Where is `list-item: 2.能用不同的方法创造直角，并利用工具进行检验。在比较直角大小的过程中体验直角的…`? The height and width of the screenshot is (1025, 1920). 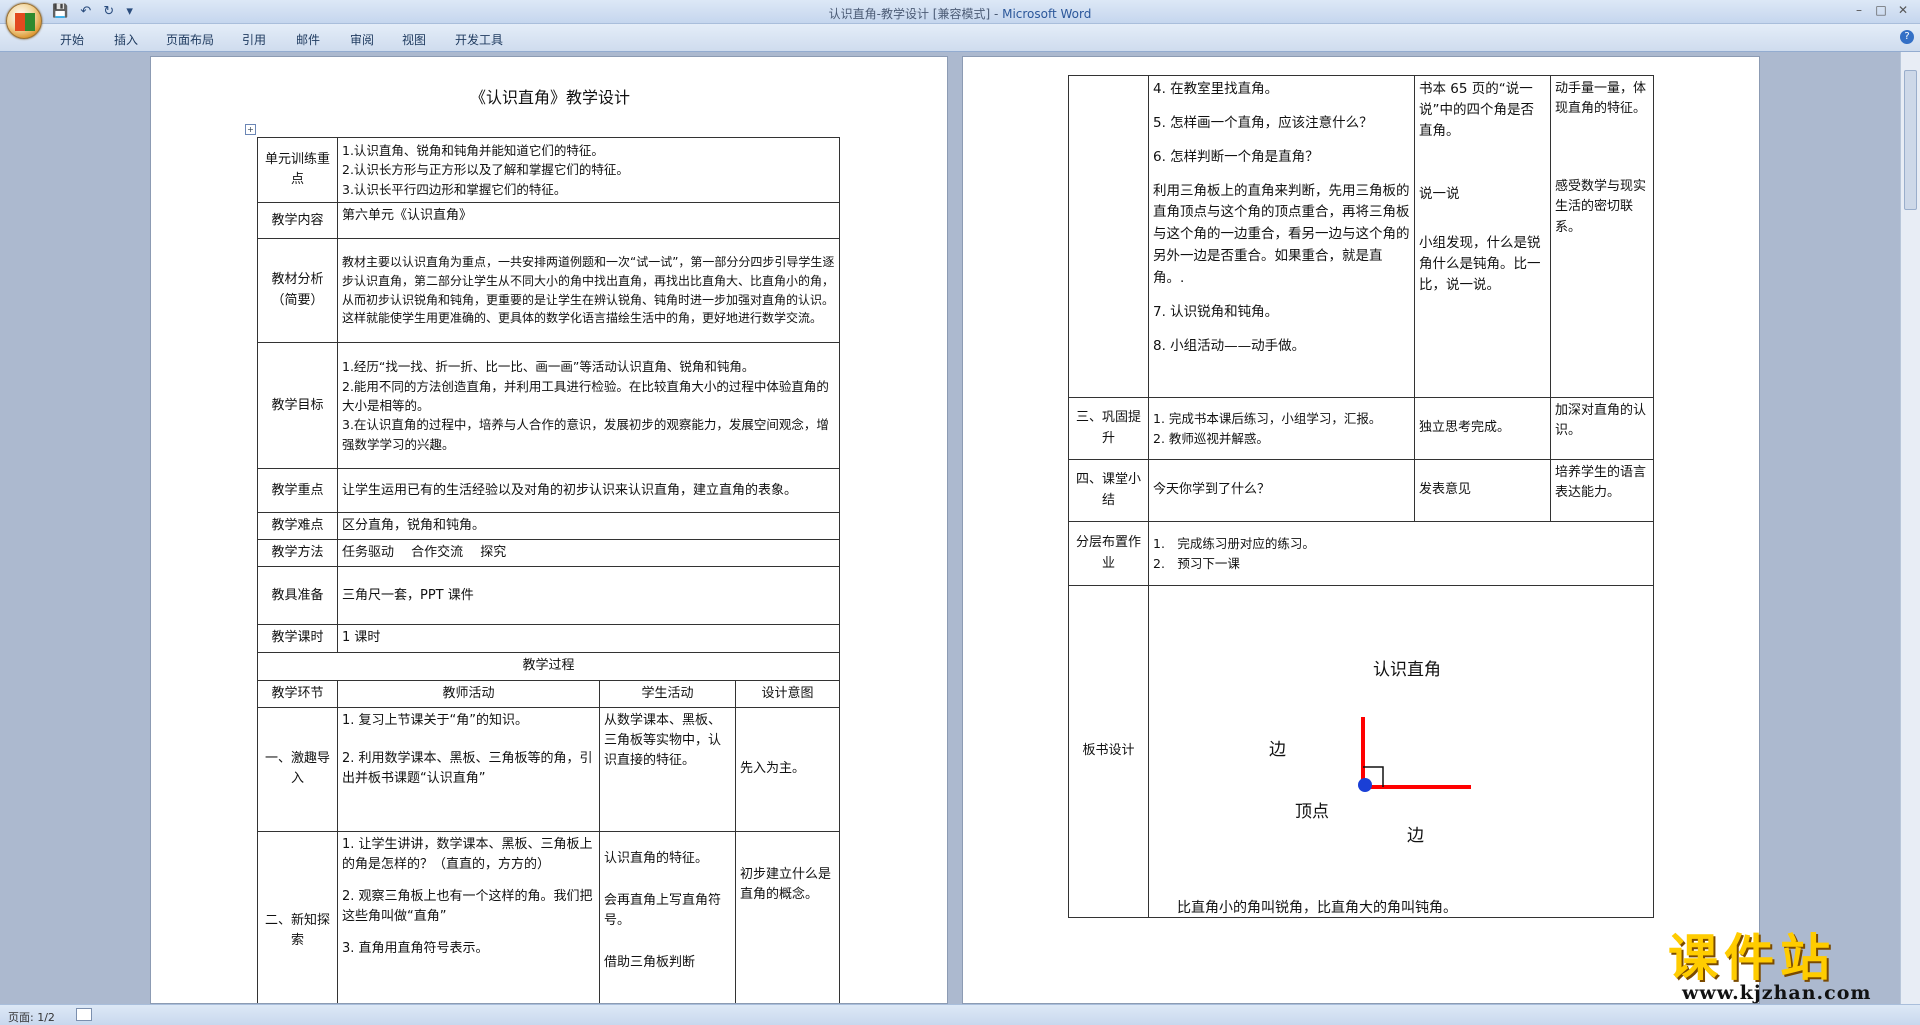
list-item: 2.能用不同的方法创造直角，并利用工具进行检验。在比较直角大小的过程中体验直角的… is located at coordinates (585, 395).